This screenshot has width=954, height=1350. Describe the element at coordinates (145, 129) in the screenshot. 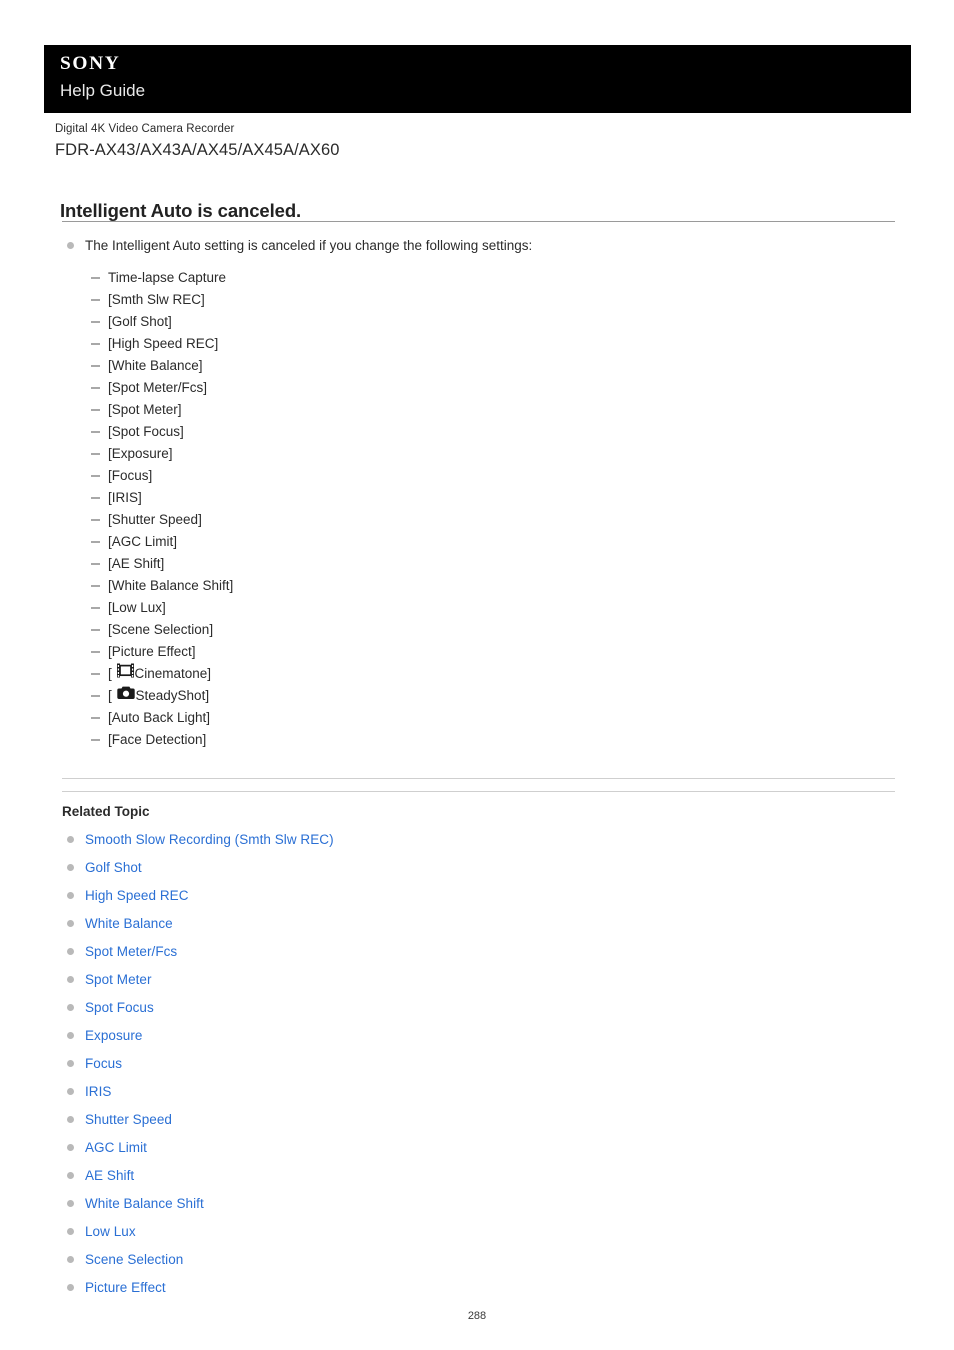

I see `product-category: Digital 4K Video Camera Recorder` at that location.